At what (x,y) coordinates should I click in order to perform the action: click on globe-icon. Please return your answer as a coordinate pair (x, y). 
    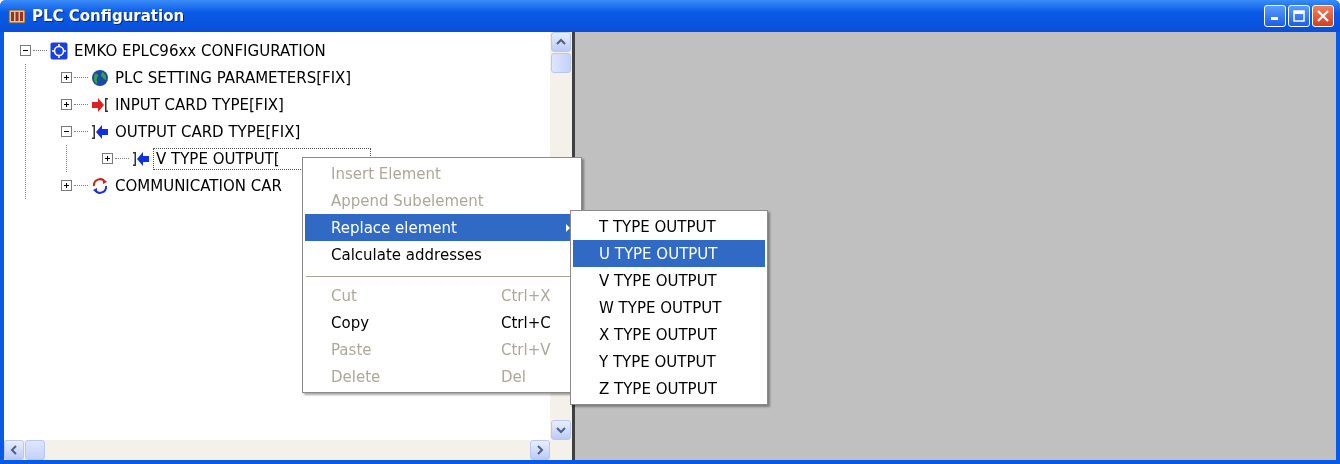
    Looking at the image, I should click on (100, 77).